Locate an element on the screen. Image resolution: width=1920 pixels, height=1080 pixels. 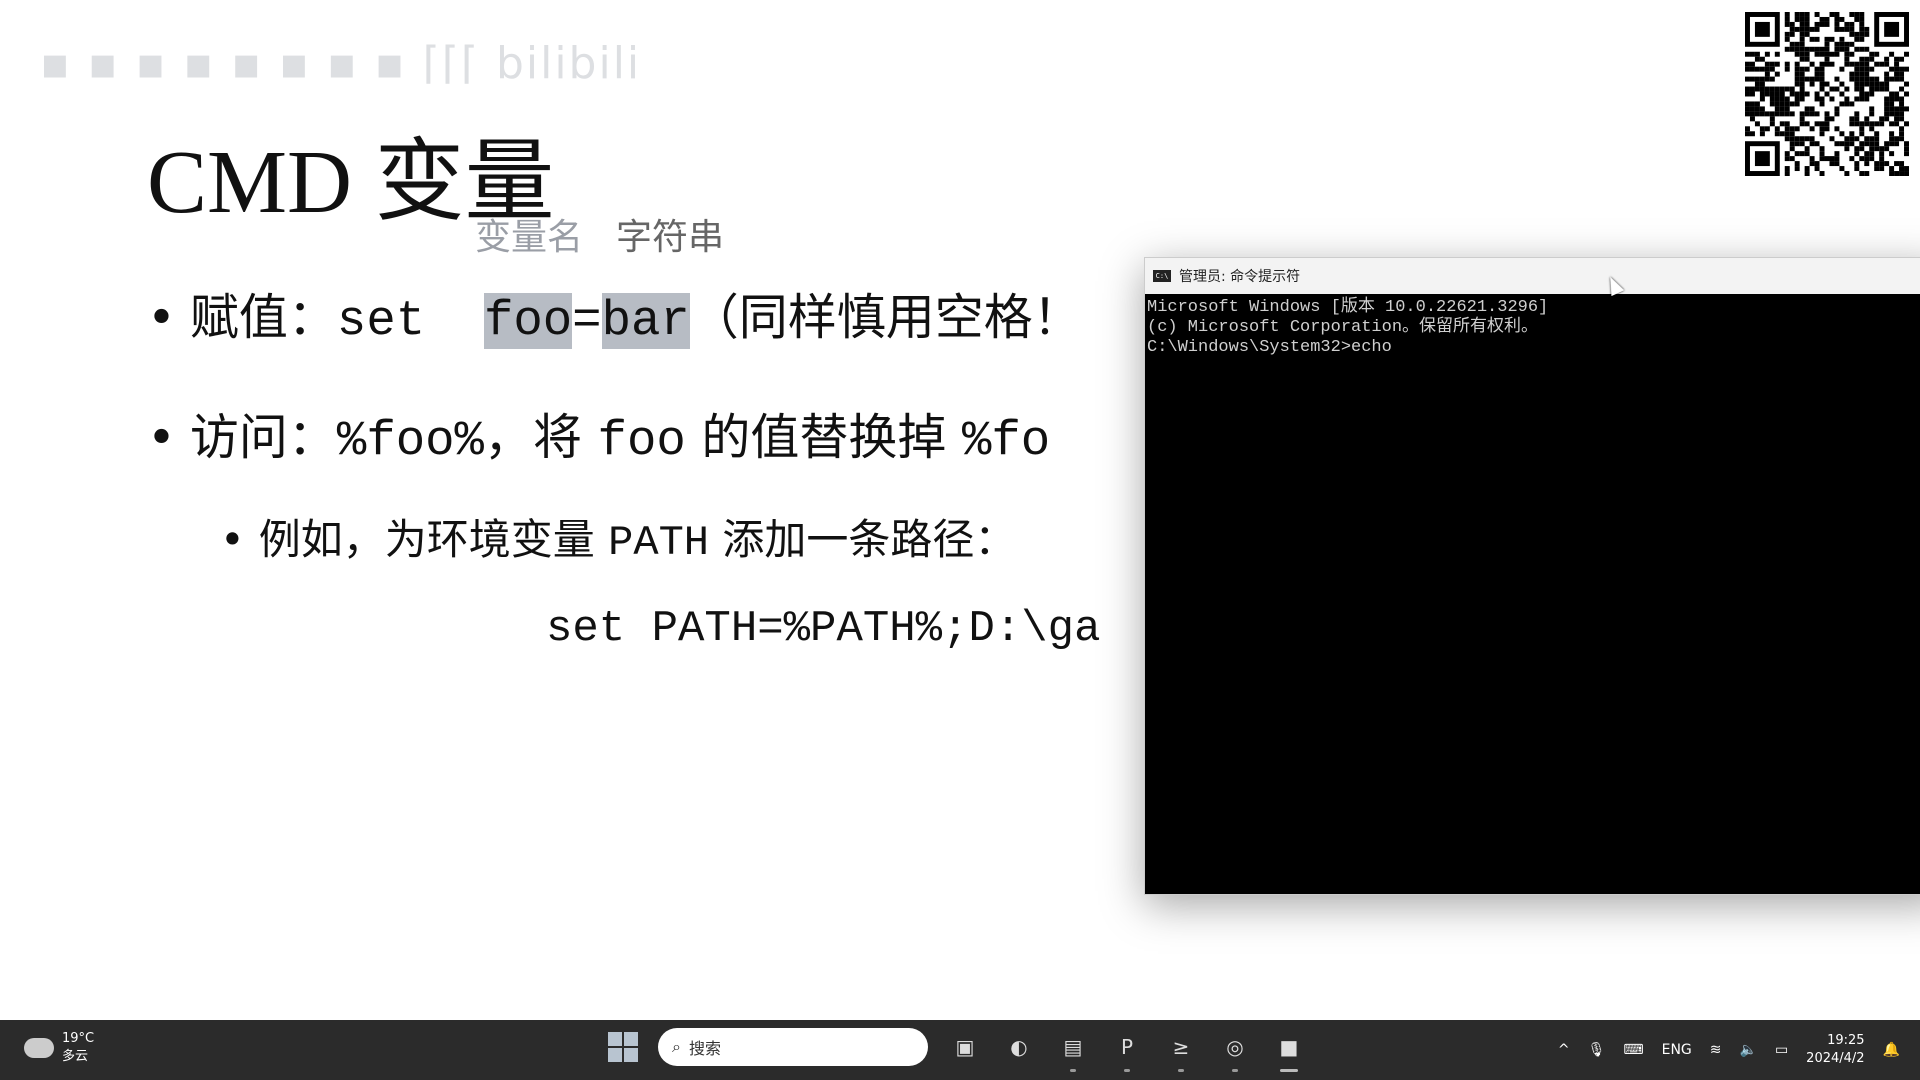
chevron-up-icon: ^ is located at coordinates (1564, 1050).